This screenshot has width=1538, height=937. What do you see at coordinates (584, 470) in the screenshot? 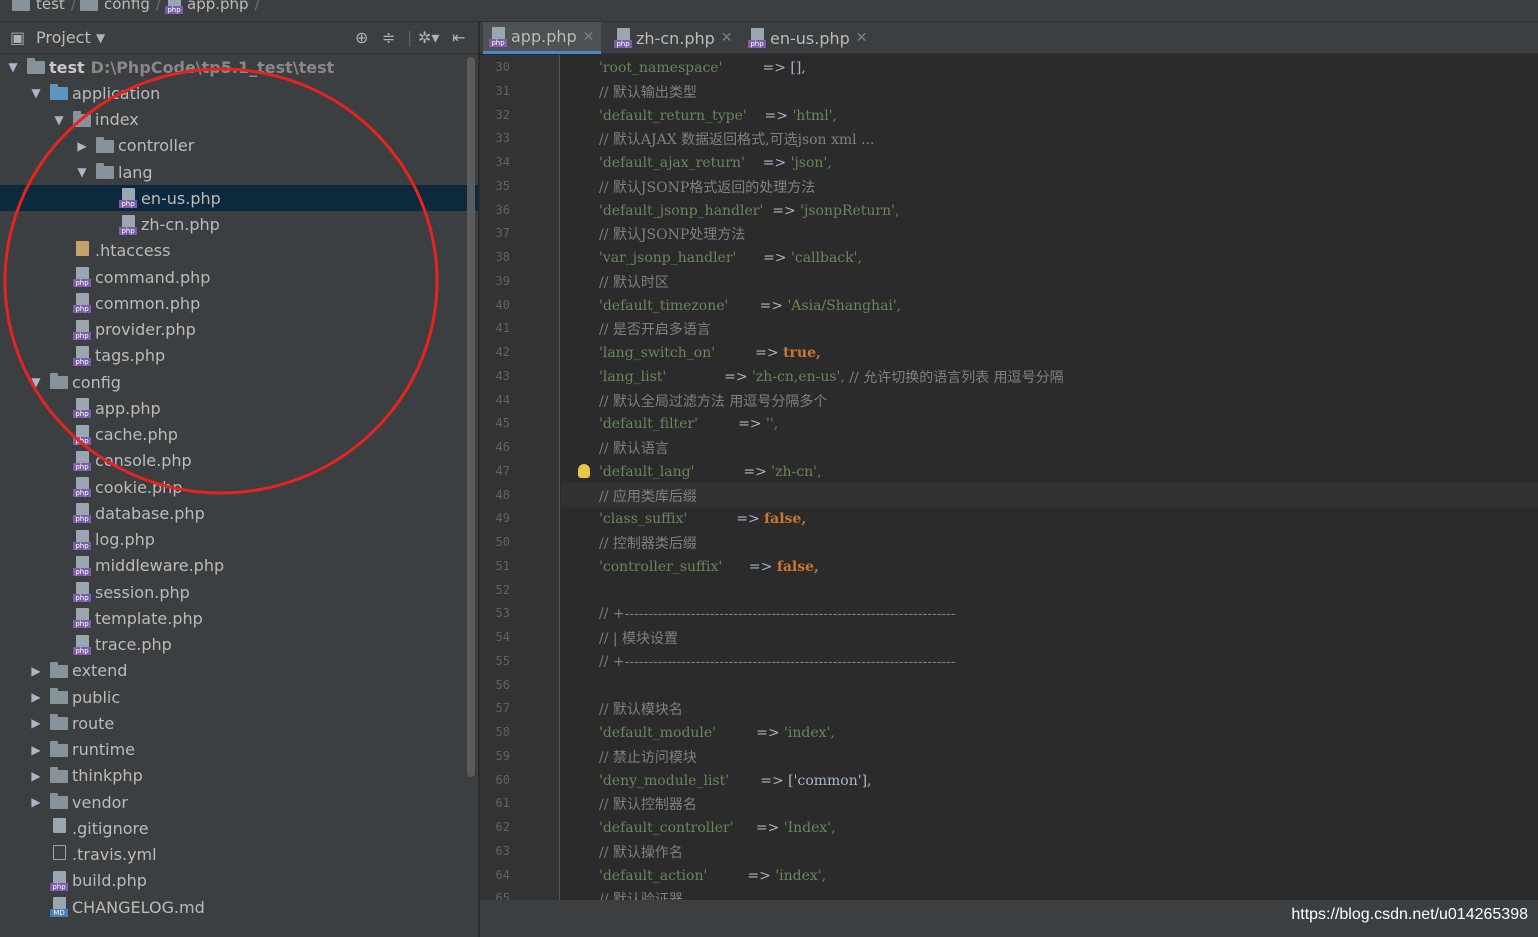
I see `lightbulb-icon` at bounding box center [584, 470].